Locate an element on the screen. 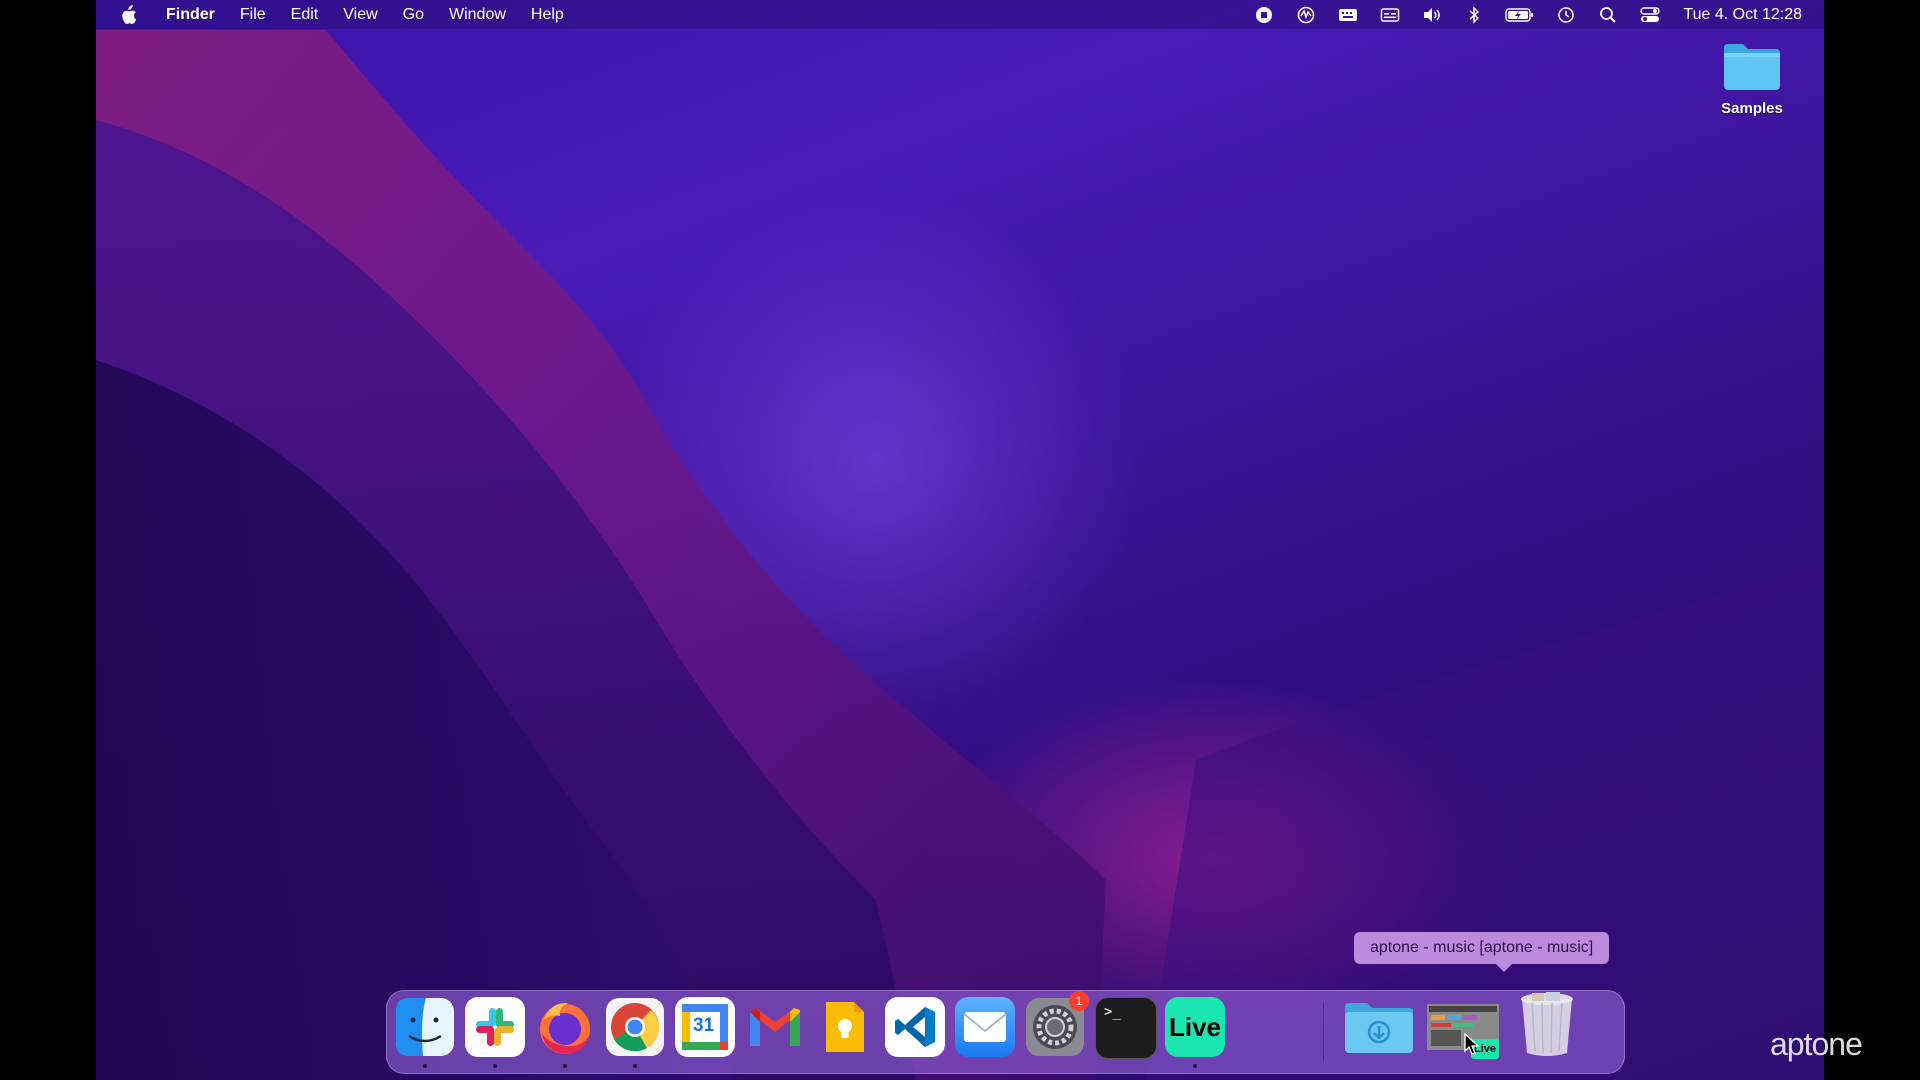  dock-item-firefox is located at coordinates (565, 1027).